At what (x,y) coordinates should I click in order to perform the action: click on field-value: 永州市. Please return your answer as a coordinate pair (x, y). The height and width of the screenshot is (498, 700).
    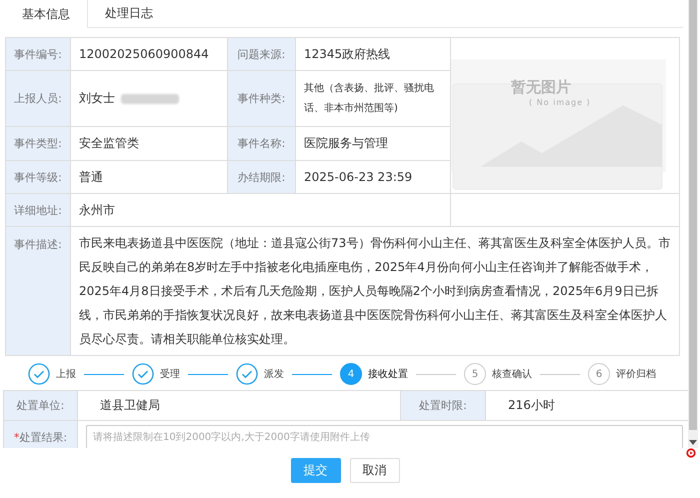
    Looking at the image, I should click on (261, 210).